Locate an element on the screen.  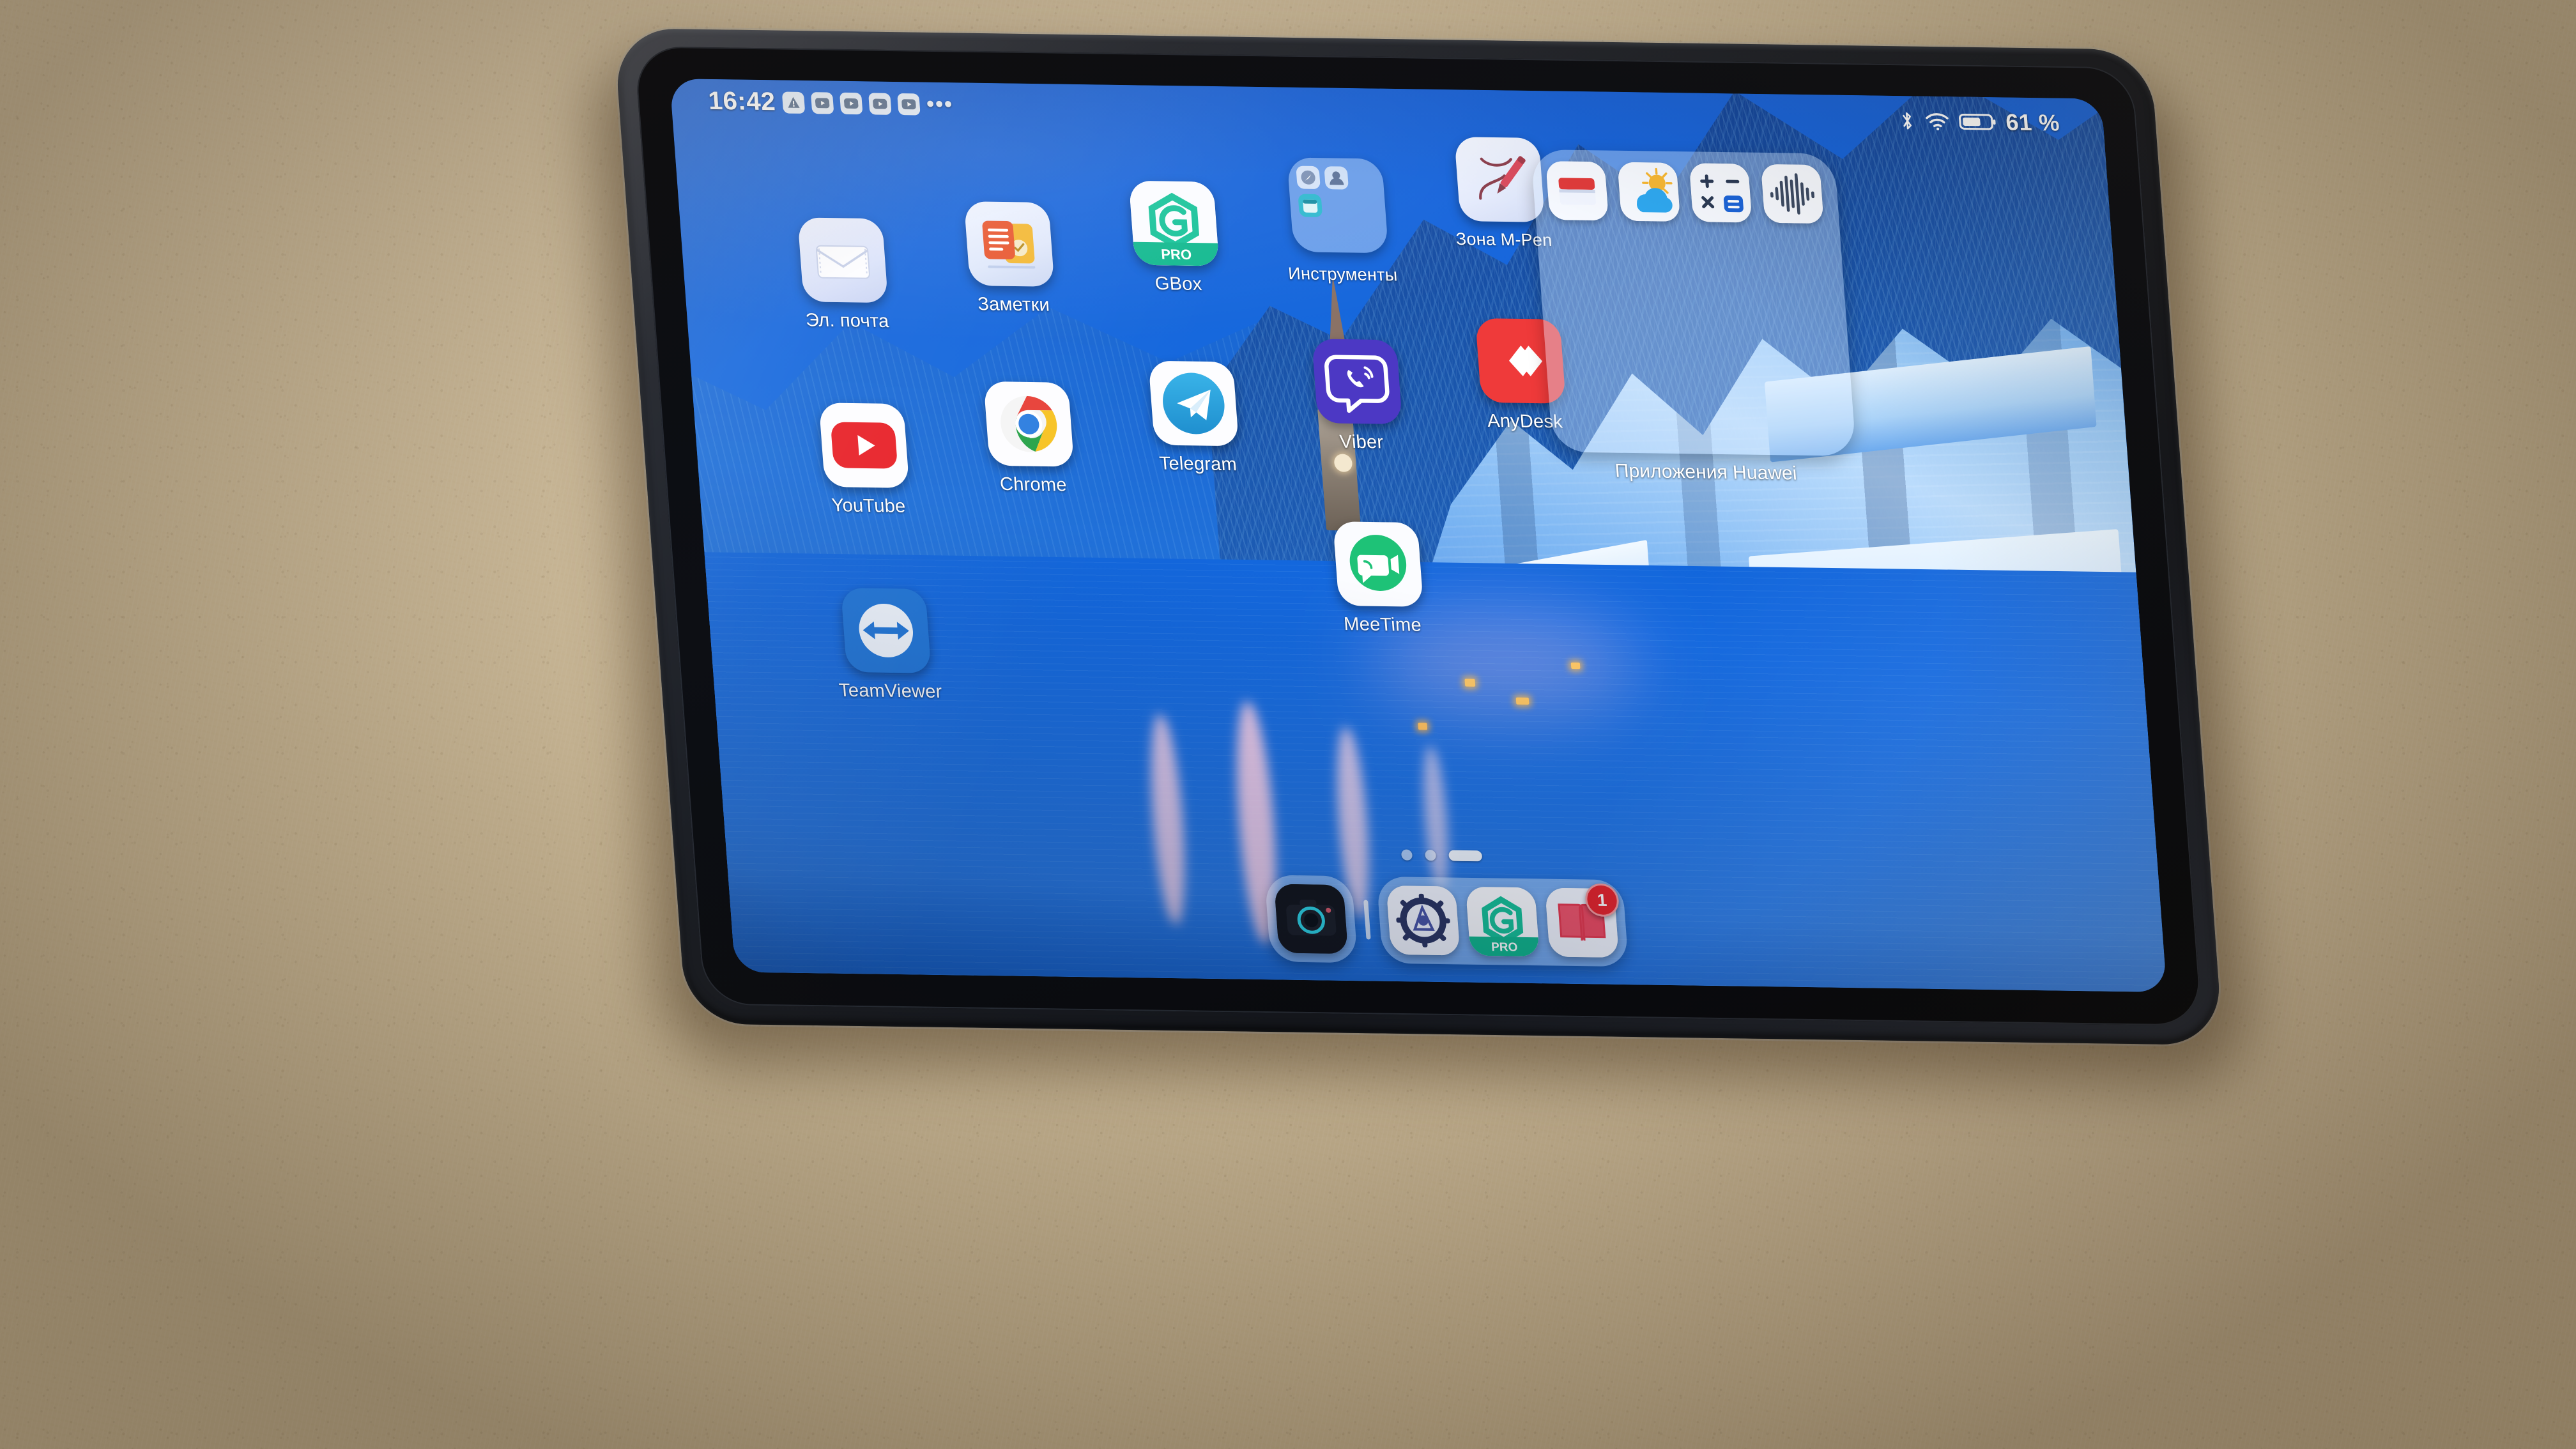
books-icon: 1 is located at coordinates (1582, 920).